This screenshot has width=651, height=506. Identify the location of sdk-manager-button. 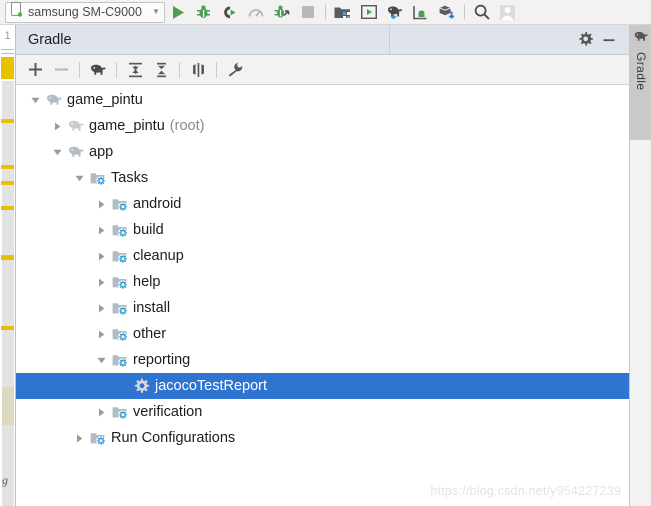
(343, 12).